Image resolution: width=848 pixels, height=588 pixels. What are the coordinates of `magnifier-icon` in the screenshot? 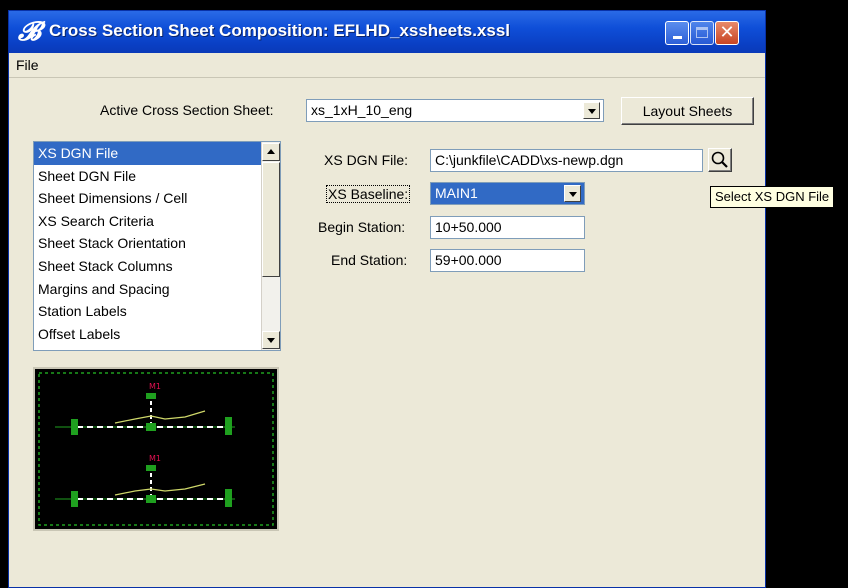 It's located at (719, 159).